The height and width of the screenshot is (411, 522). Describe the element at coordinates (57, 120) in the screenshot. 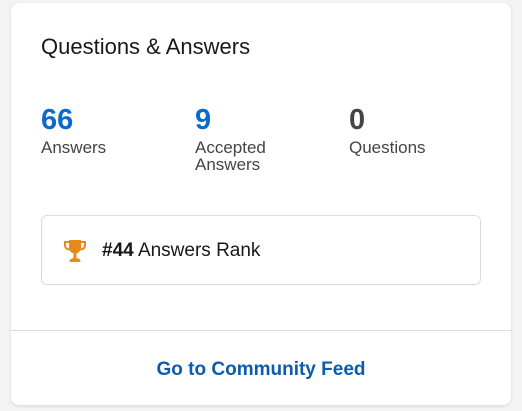

I see `stat-answers-value: 66` at that location.